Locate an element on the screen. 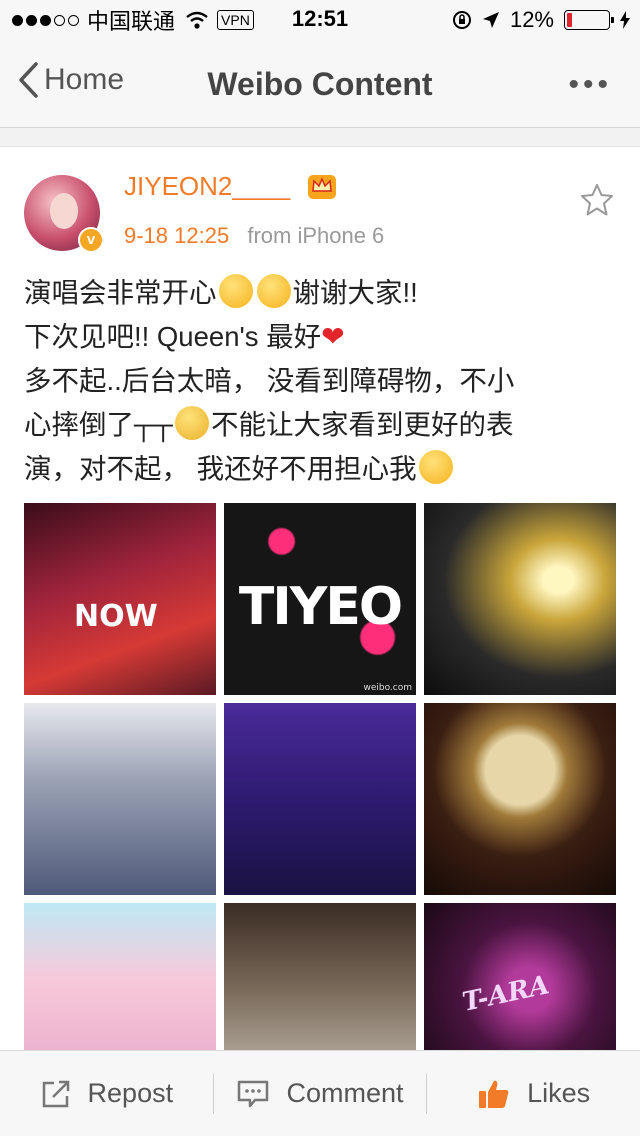 The height and width of the screenshot is (1136, 640). status-bar: 中国联通 VPN 12:51 12% is located at coordinates (320, 20).